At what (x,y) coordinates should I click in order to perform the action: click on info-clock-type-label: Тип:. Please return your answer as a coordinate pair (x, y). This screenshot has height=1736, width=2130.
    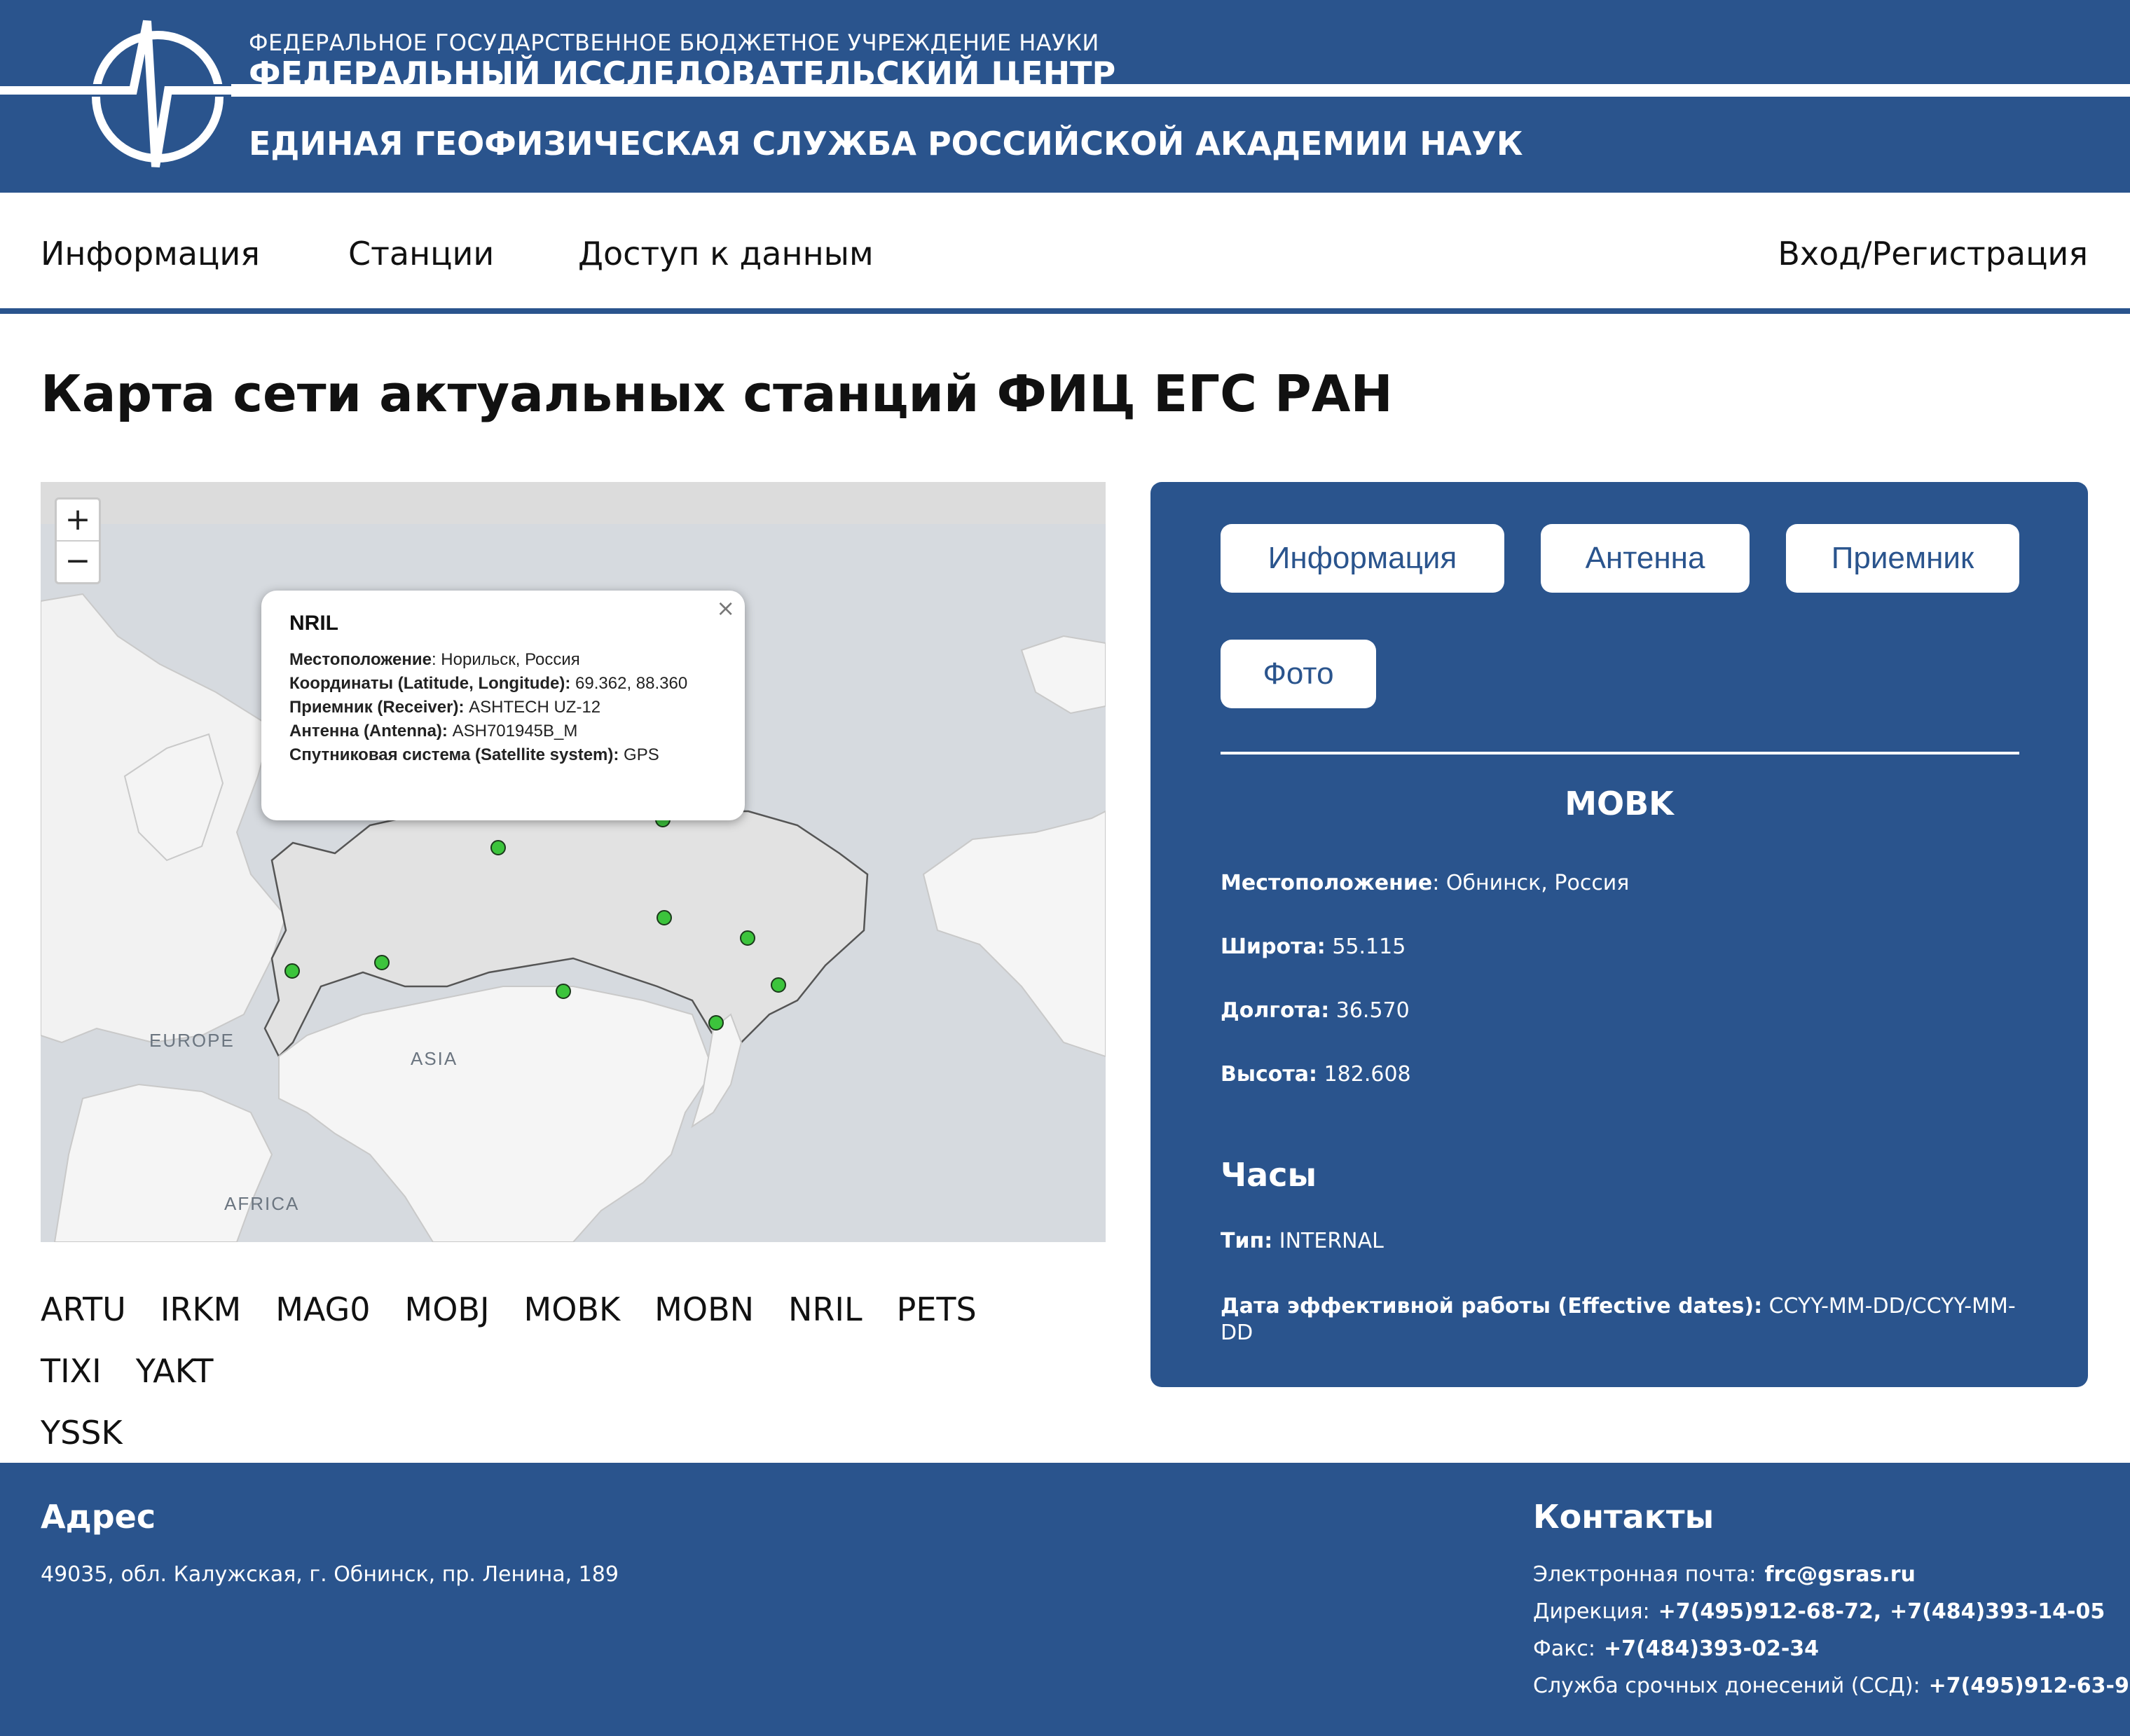
    Looking at the image, I should click on (1247, 1241).